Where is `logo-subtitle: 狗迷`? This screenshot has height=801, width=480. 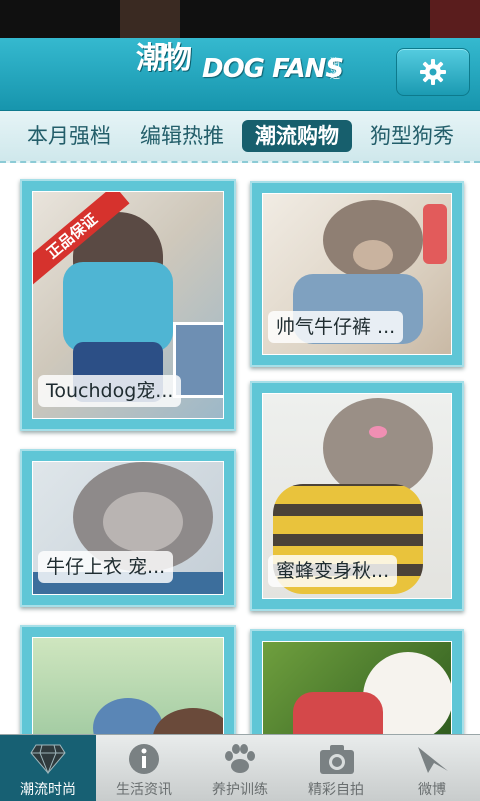 logo-subtitle: 狗迷 is located at coordinates (335, 69).